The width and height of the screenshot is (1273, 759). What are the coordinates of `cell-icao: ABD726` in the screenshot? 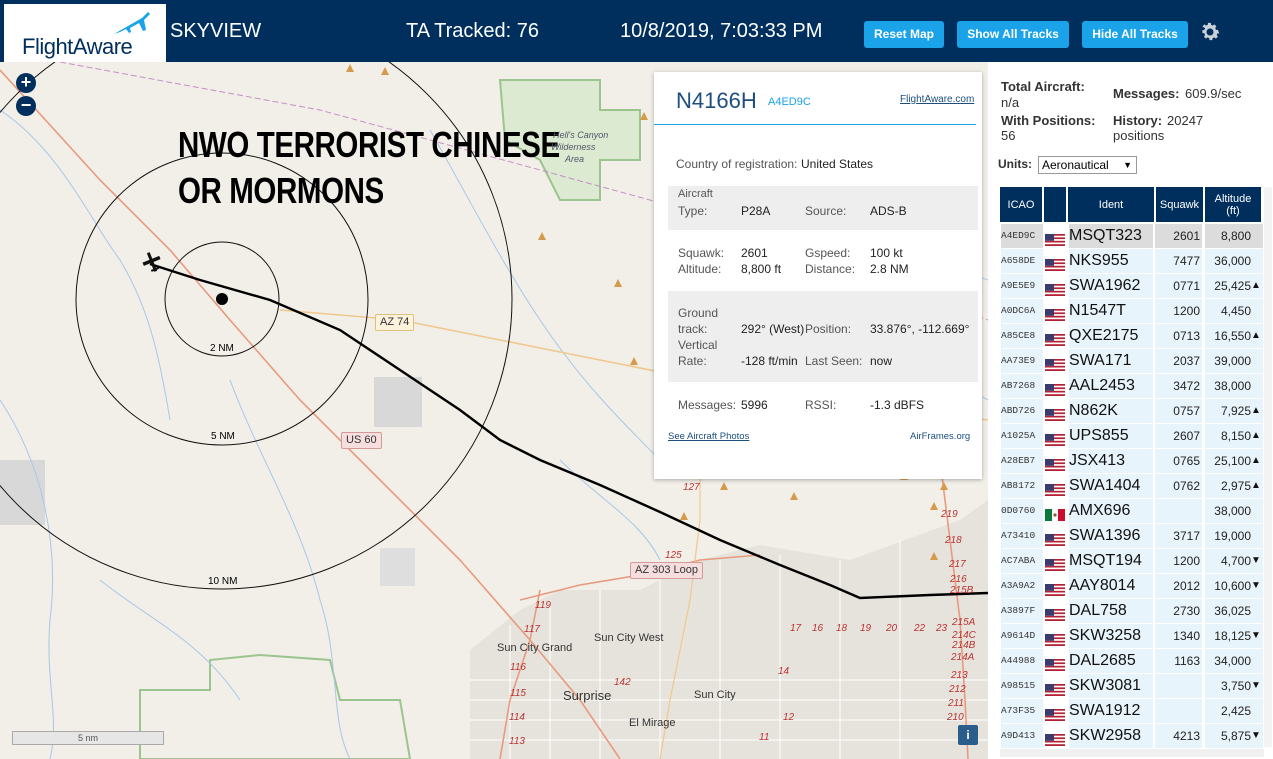 It's located at (1022, 411).